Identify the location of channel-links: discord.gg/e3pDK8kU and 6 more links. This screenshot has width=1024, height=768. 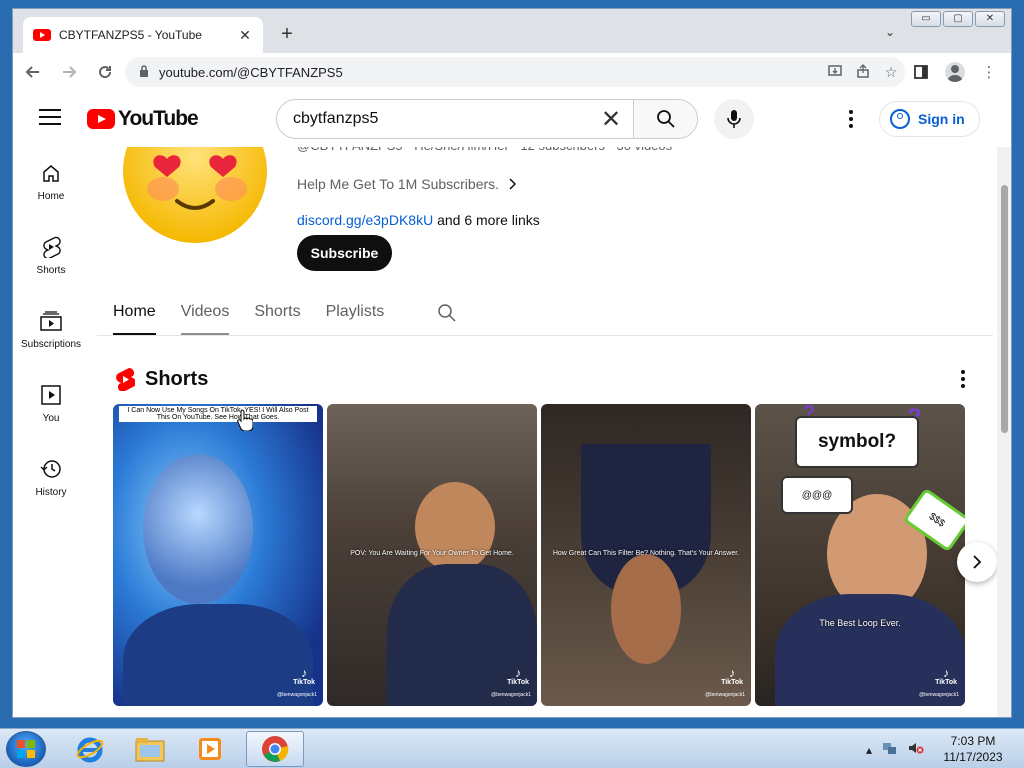
(418, 220).